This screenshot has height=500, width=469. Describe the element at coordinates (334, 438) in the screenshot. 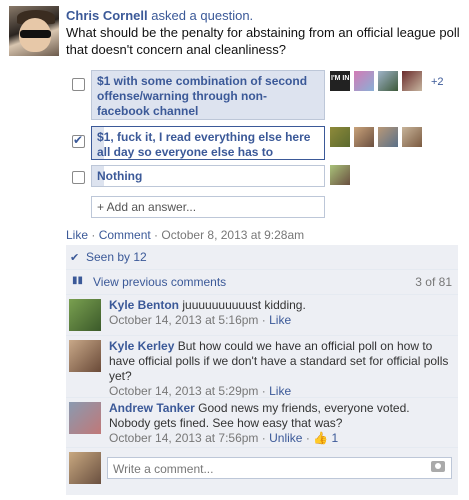

I see `comment-like-count: 1` at that location.